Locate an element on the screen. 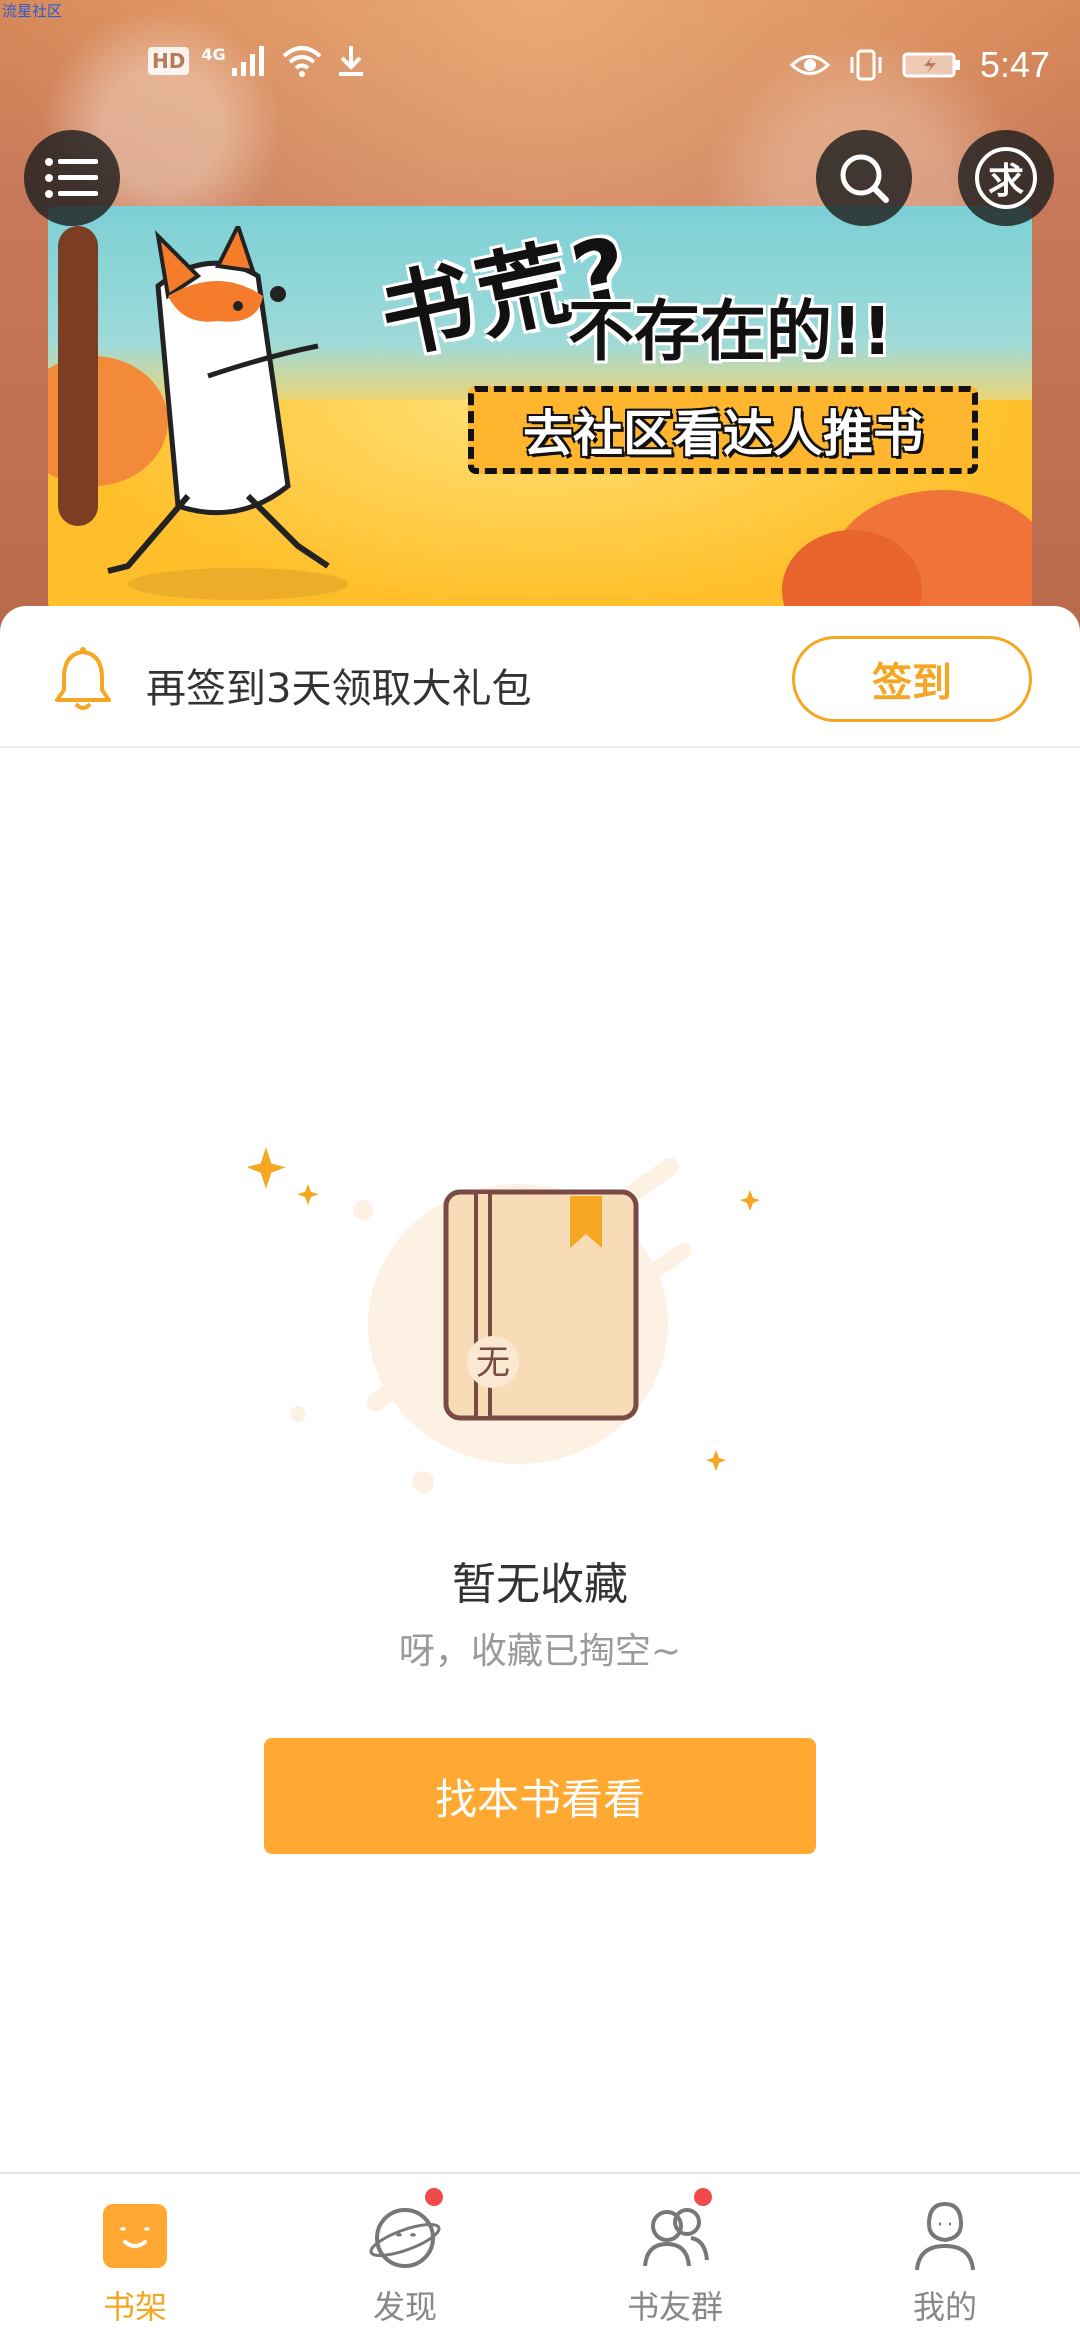 Image resolution: width=1080 pixels, height=2340 pixels. search-icon is located at coordinates (864, 178).